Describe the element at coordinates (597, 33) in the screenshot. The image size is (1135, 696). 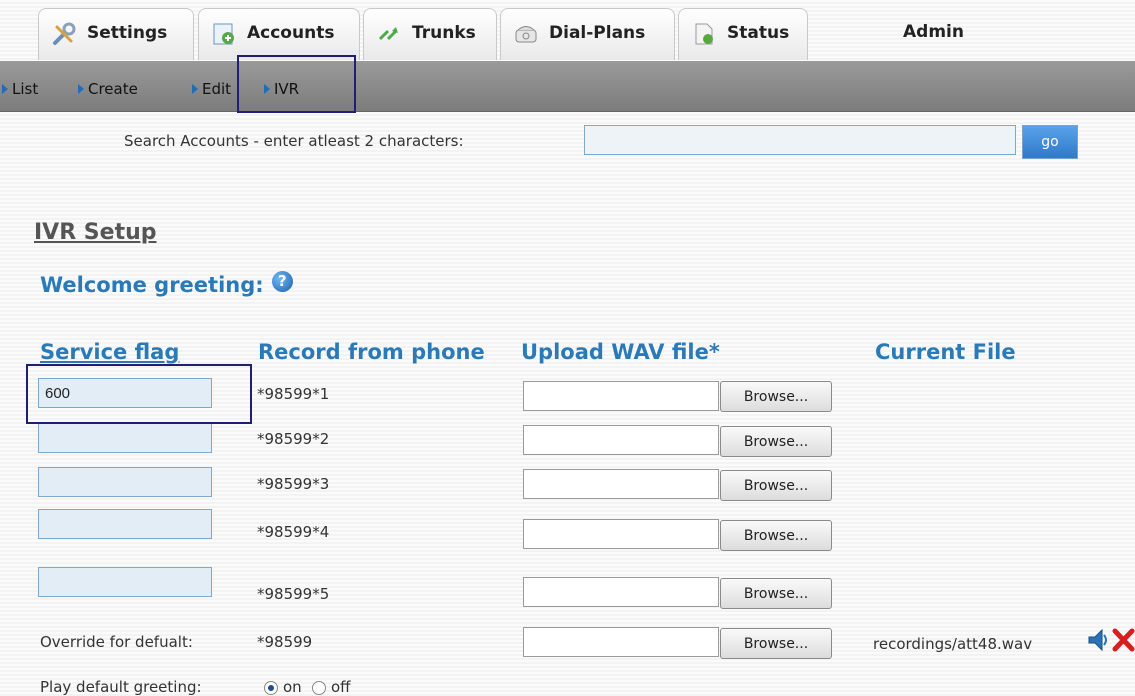
I see `tab-label: Dial-Plans` at that location.